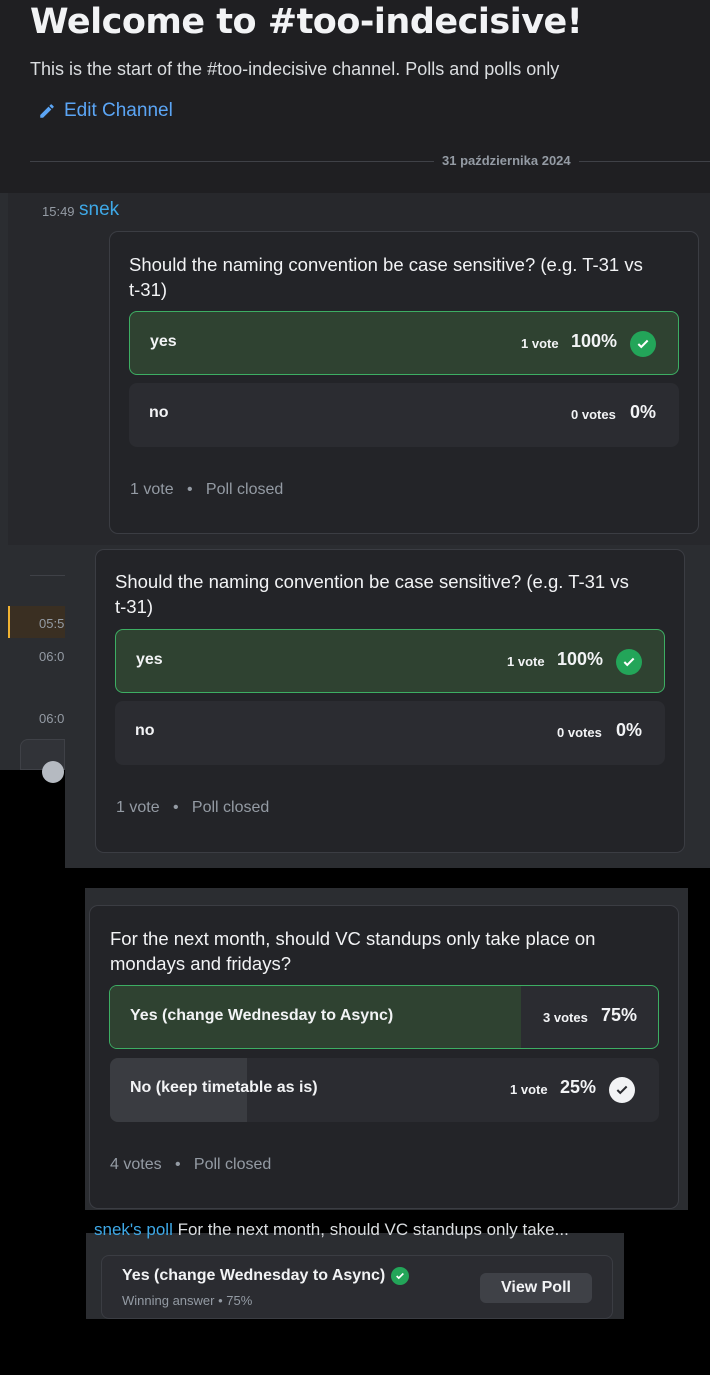  I want to click on poll-answer-label: No (keep timetable as is), so click(224, 1087).